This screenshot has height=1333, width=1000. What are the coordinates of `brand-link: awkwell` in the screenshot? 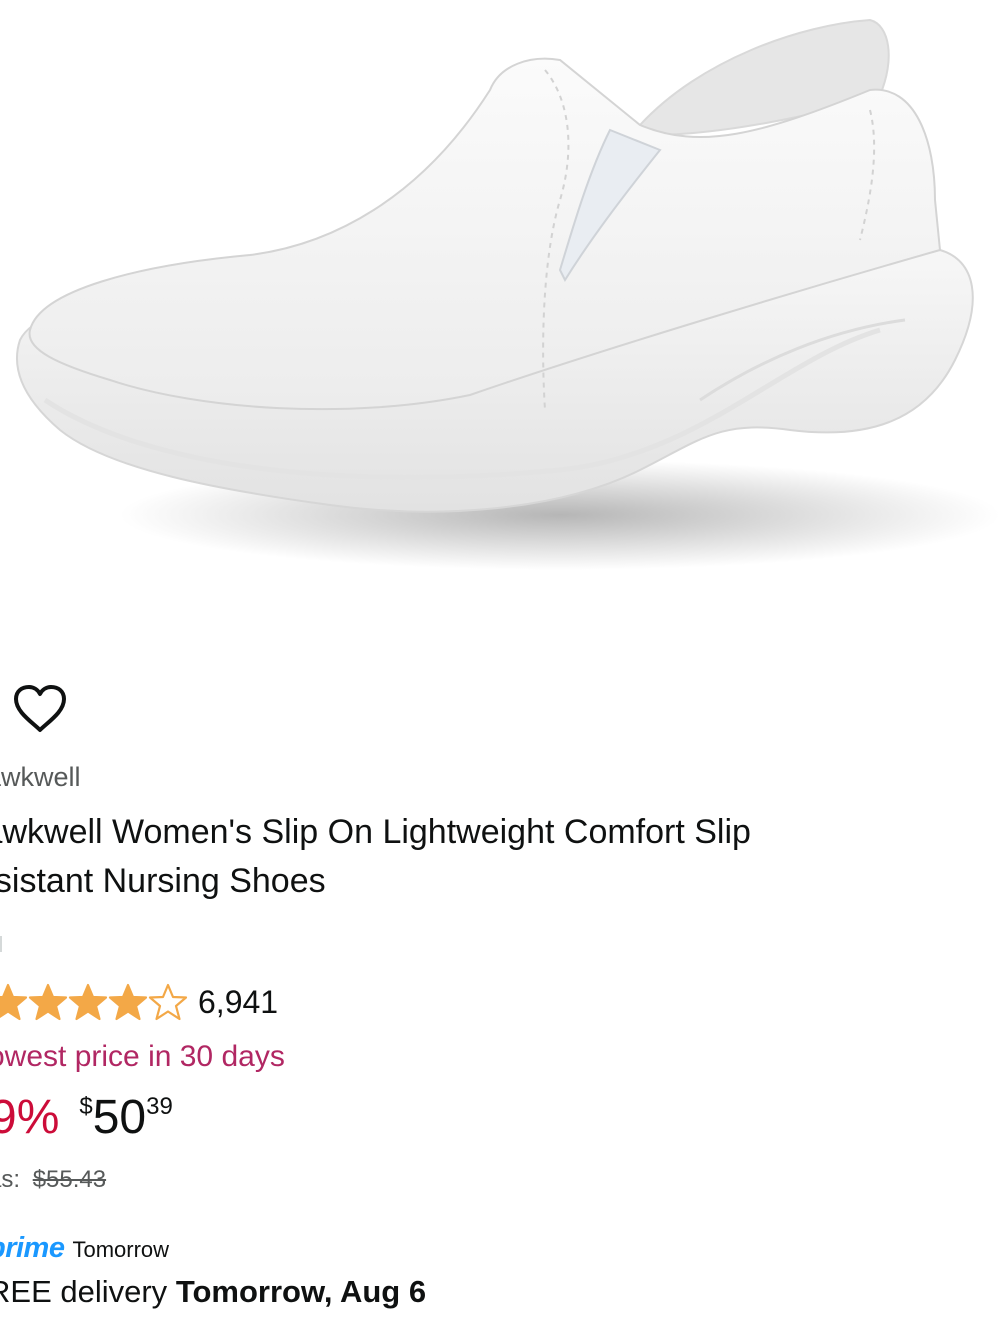 It's located at (40, 777).